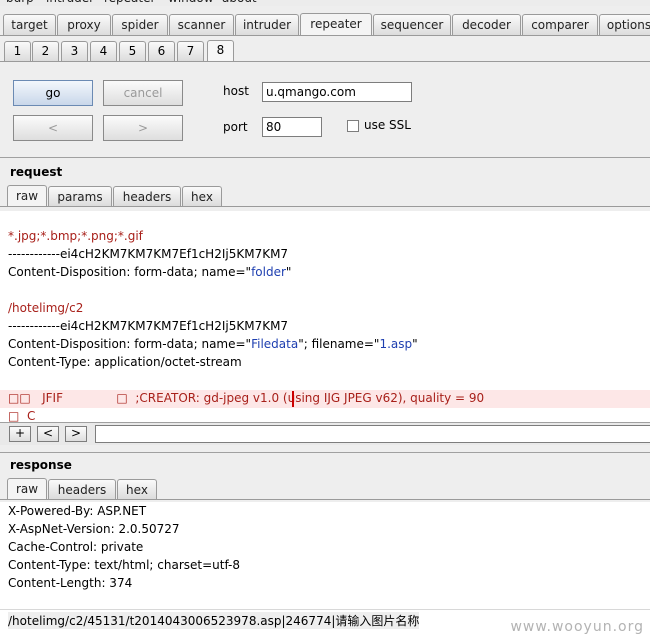 This screenshot has height=637, width=650. I want to click on request-view-tabs: raw params headers hex, so click(325, 196).